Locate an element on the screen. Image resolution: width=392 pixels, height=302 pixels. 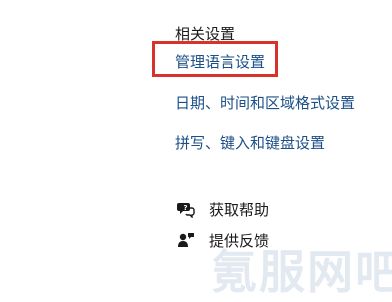
get-help-link: ? 获取帮助 is located at coordinates (223, 209).